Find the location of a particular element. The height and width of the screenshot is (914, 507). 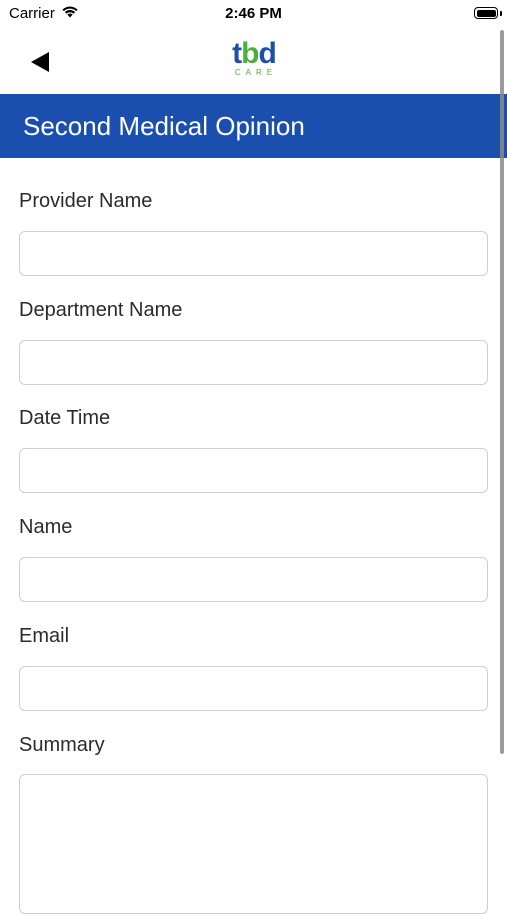

scrollbar is located at coordinates (502, 392).